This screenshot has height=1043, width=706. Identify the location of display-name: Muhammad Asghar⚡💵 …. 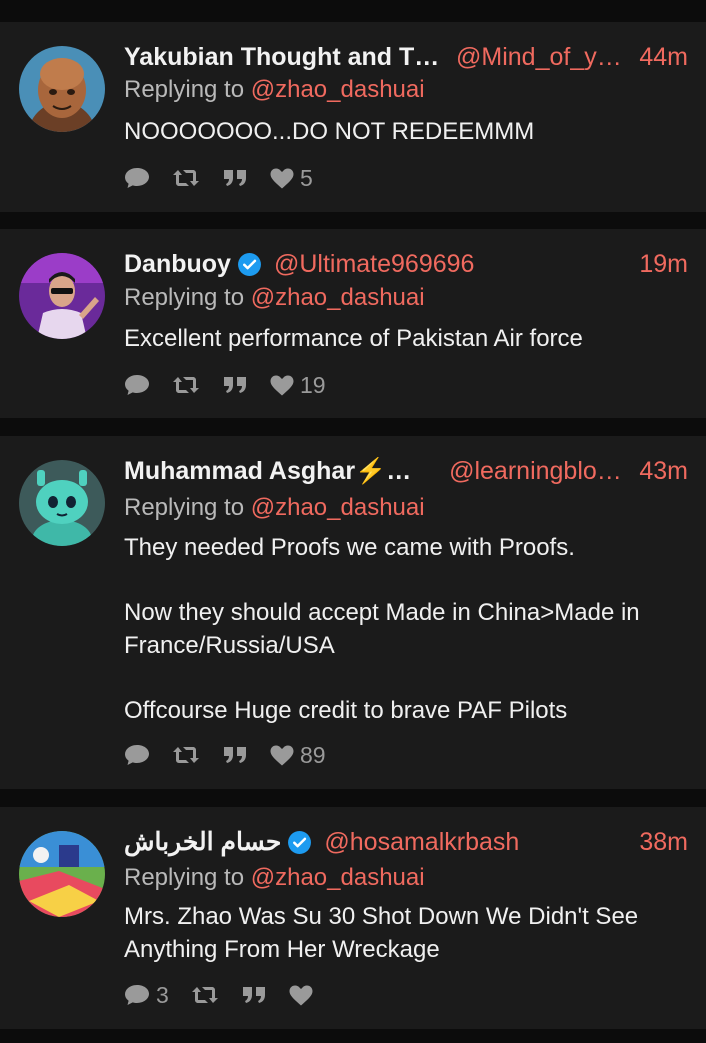
(280, 471).